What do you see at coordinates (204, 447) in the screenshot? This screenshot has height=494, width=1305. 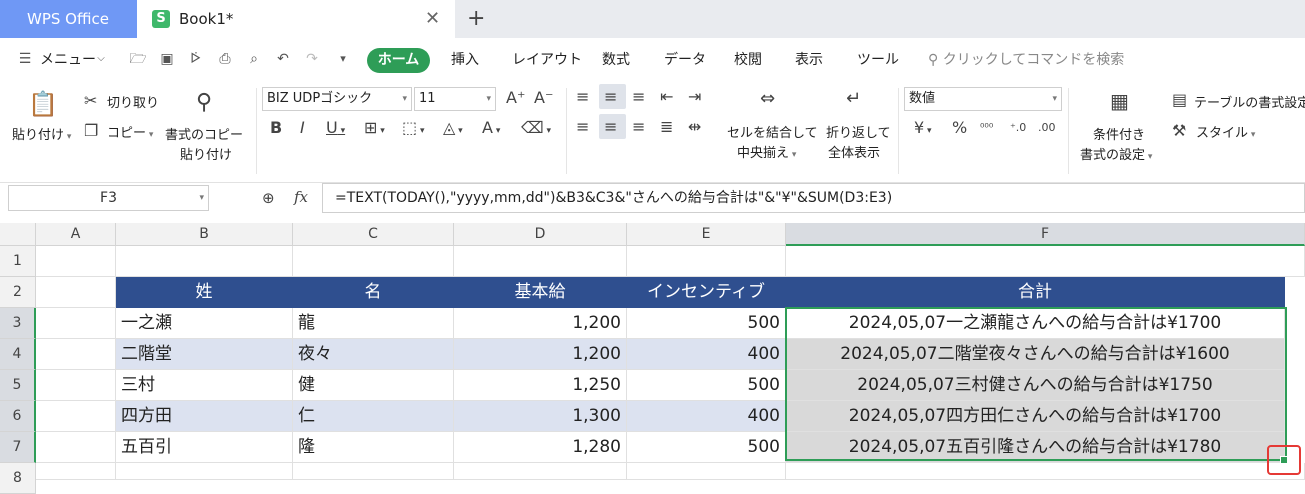 I see `table-cell-last-name: 五百引` at bounding box center [204, 447].